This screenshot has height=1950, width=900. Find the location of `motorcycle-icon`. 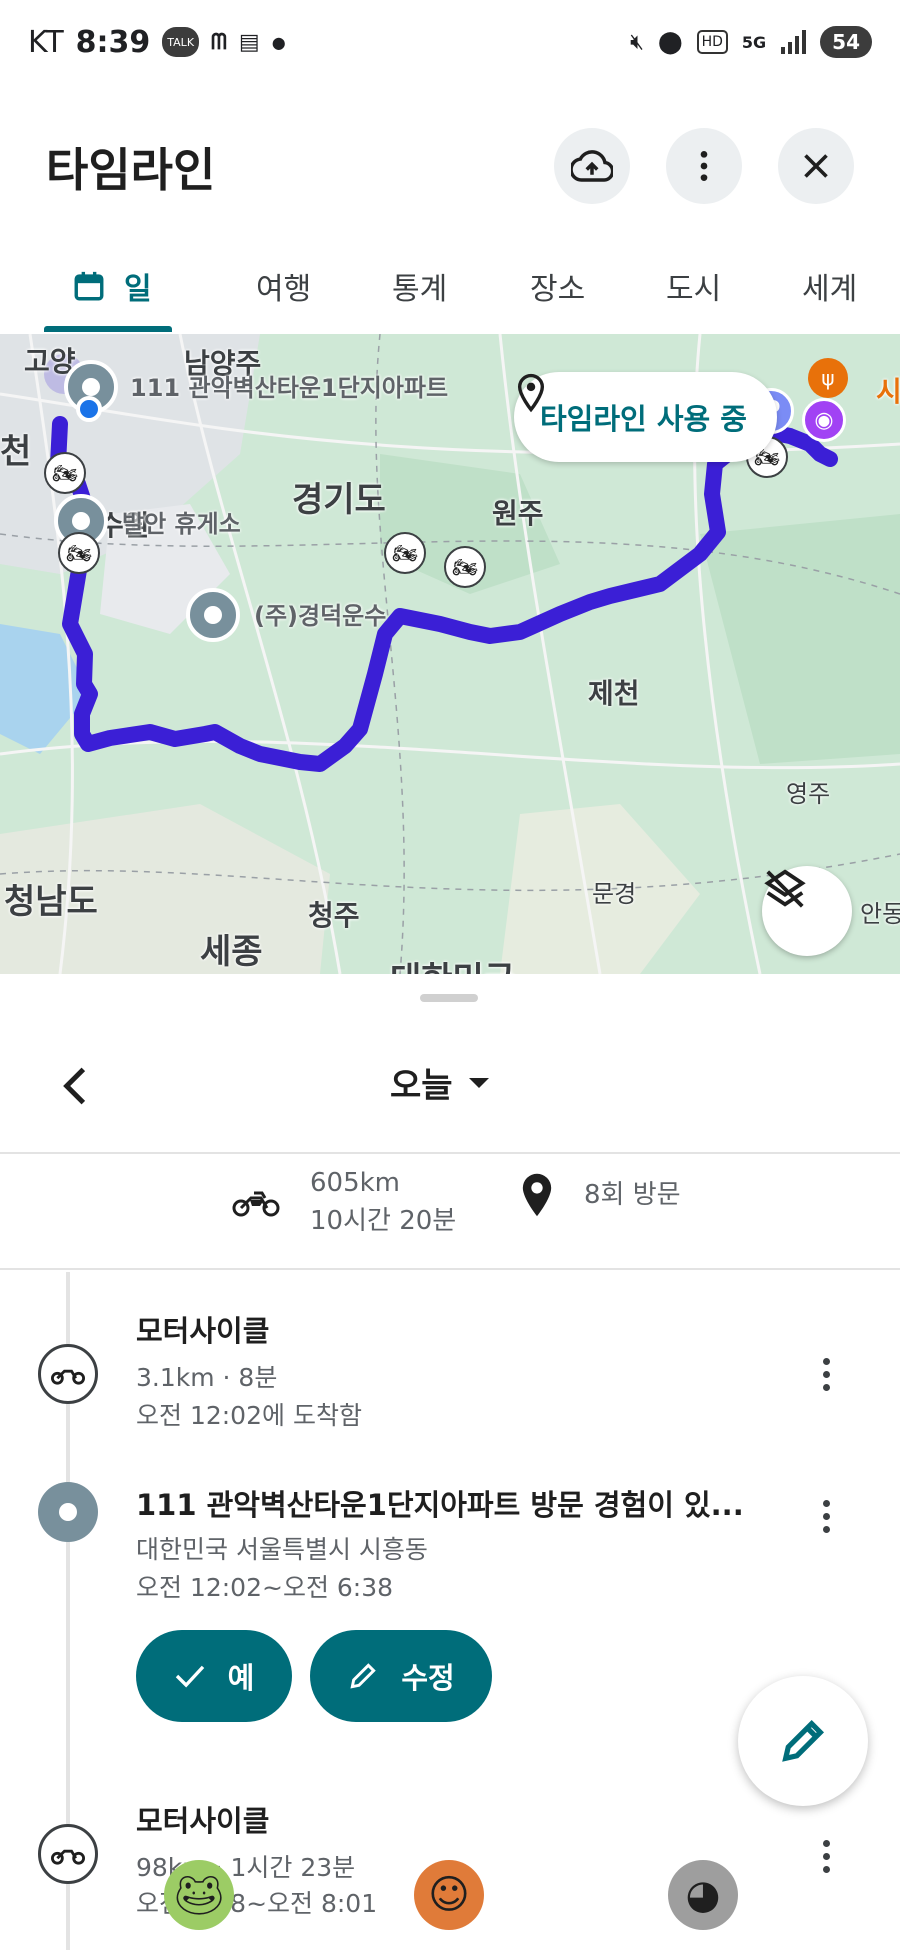

motorcycle-icon is located at coordinates (256, 1204).